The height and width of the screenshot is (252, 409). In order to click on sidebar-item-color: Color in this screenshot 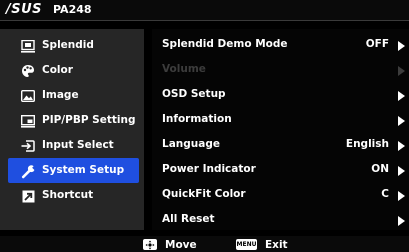, I will do `click(72, 70)`.